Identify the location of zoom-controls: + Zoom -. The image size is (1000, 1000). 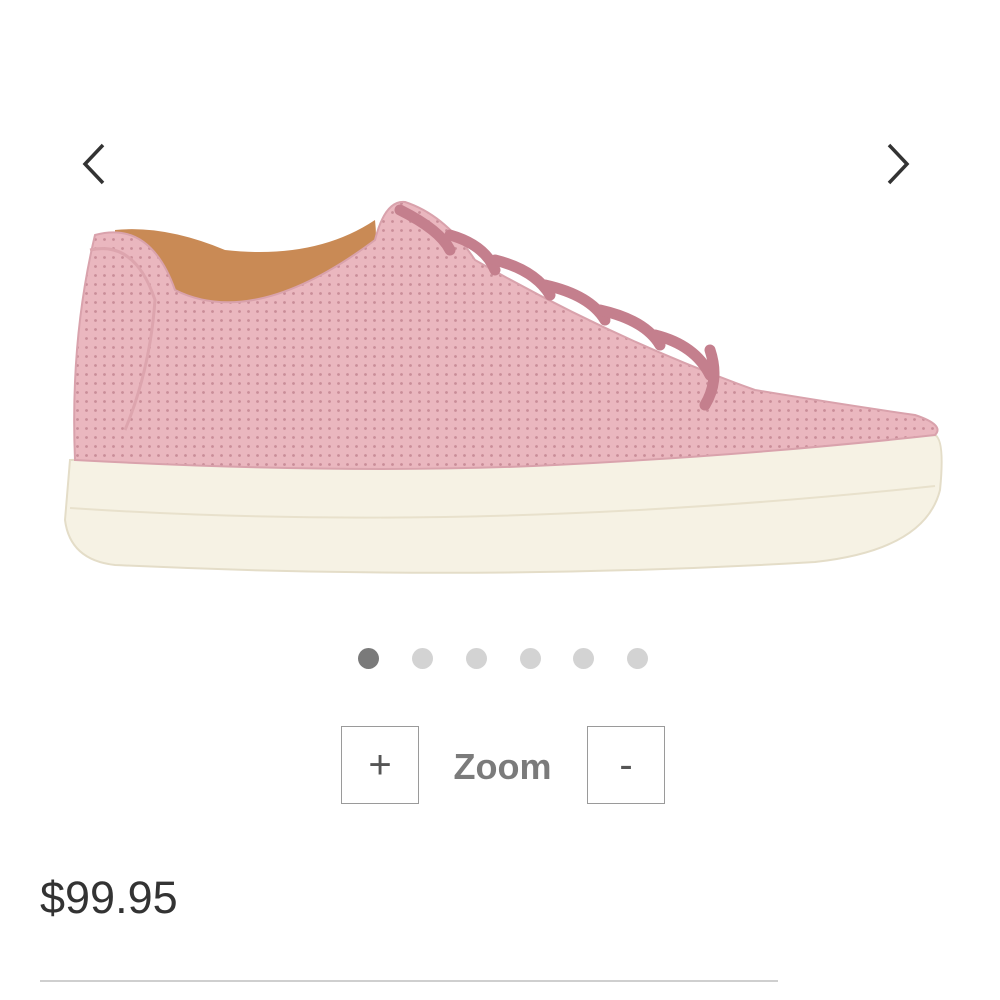
(500, 766).